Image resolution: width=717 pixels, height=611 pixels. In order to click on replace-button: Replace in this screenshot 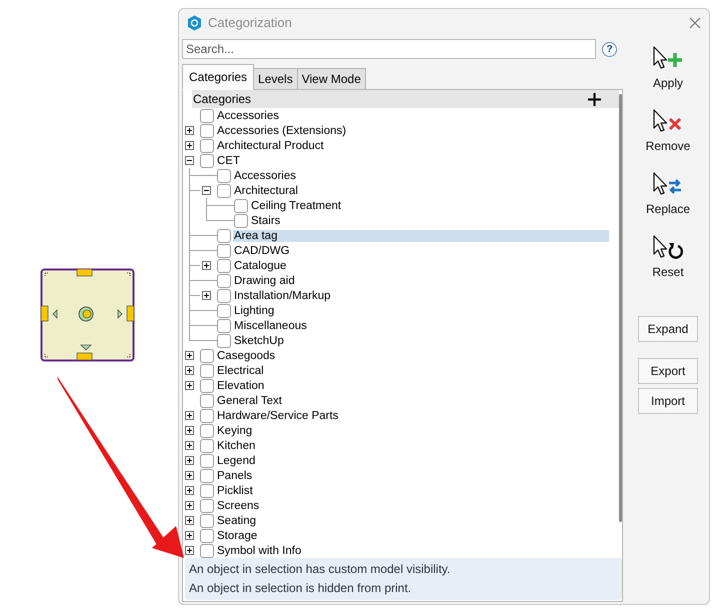, I will do `click(668, 203)`.